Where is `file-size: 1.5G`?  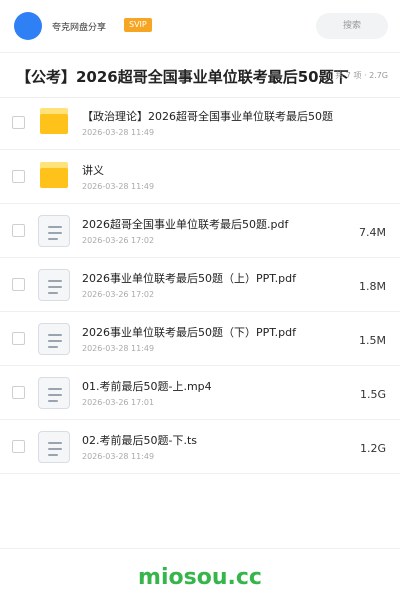
file-size: 1.5G is located at coordinates (372, 394).